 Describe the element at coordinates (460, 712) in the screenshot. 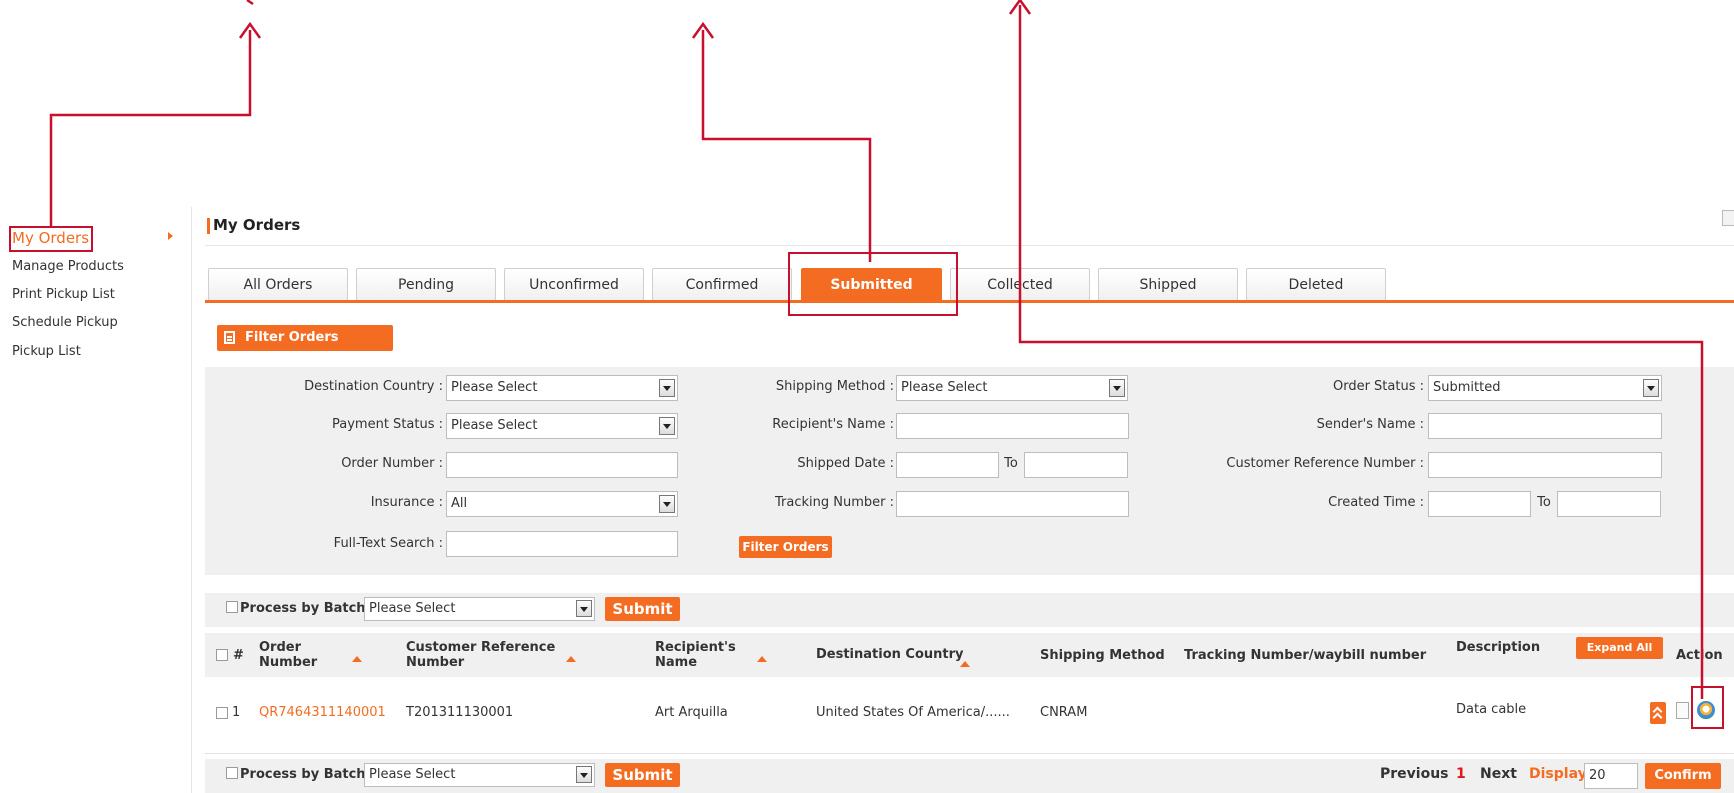

I see `row-customer-reference: T201311130001` at that location.